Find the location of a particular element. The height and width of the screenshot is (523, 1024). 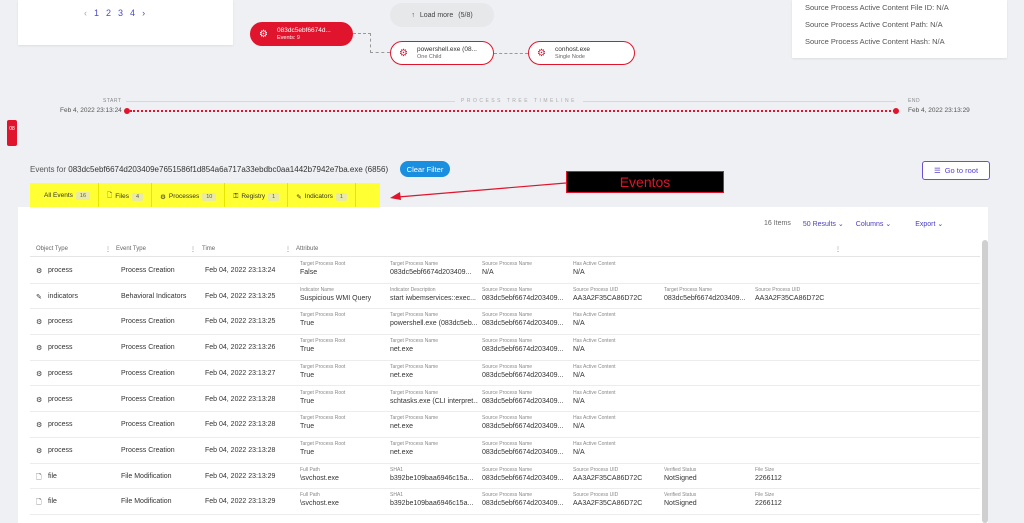

columns-dropdown: Columns ⌄ is located at coordinates (873, 224).